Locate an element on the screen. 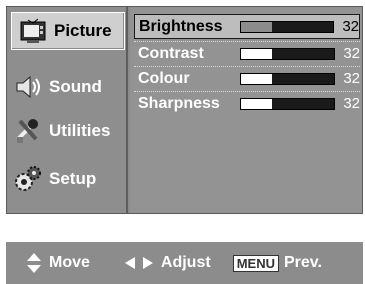 This screenshot has width=365, height=284. menu-item-sound: Sound is located at coordinates (66, 87).